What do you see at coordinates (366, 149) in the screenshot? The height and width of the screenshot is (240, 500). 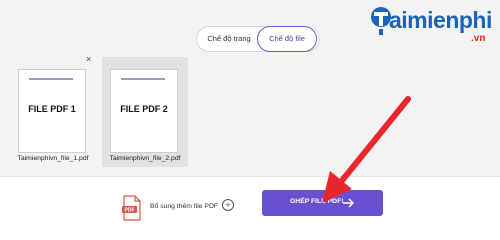 I see `red-pointer-arrow-icon` at bounding box center [366, 149].